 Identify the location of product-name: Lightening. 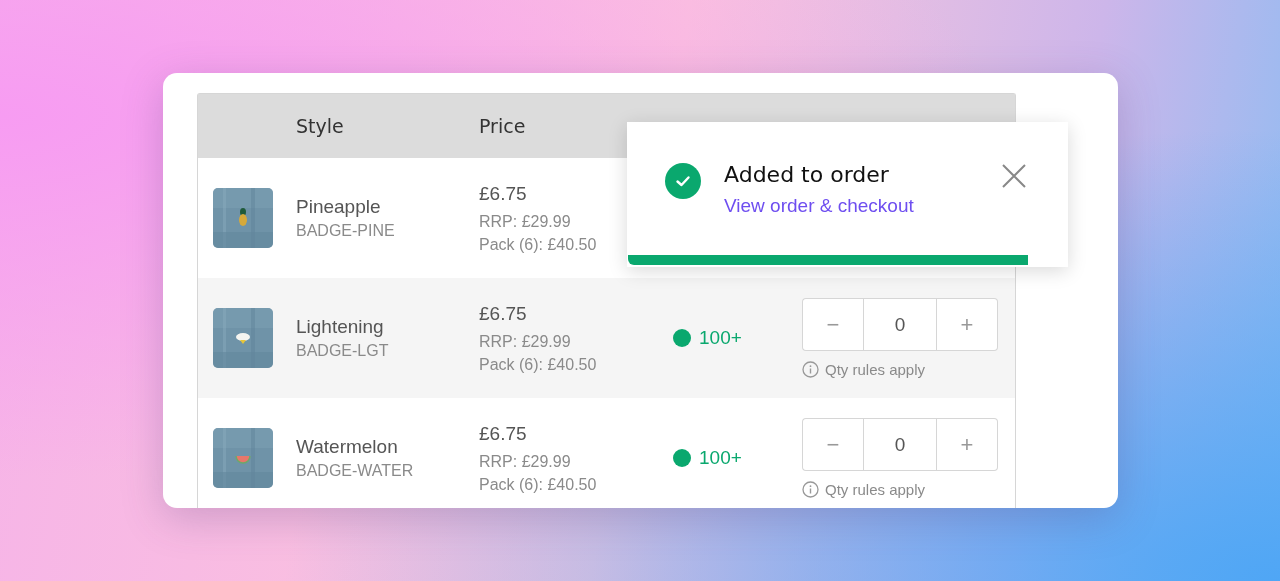
(340, 327).